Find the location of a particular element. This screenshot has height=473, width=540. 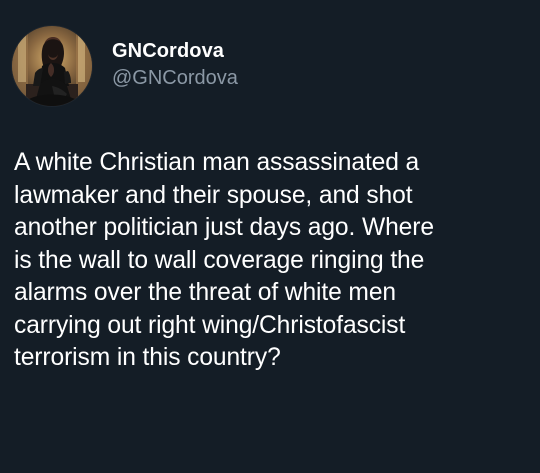

display-name: GNCordova is located at coordinates (175, 51).